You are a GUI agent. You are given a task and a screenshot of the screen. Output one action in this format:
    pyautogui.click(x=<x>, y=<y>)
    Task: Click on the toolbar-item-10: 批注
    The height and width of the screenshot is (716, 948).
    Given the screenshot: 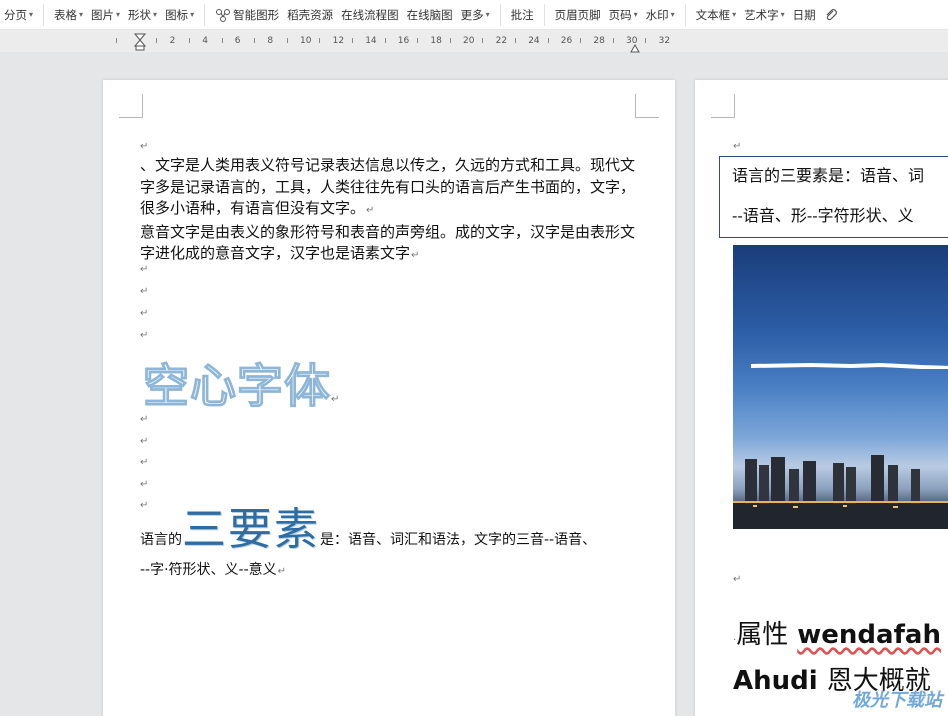 What is the action you would take?
    pyautogui.click(x=522, y=14)
    